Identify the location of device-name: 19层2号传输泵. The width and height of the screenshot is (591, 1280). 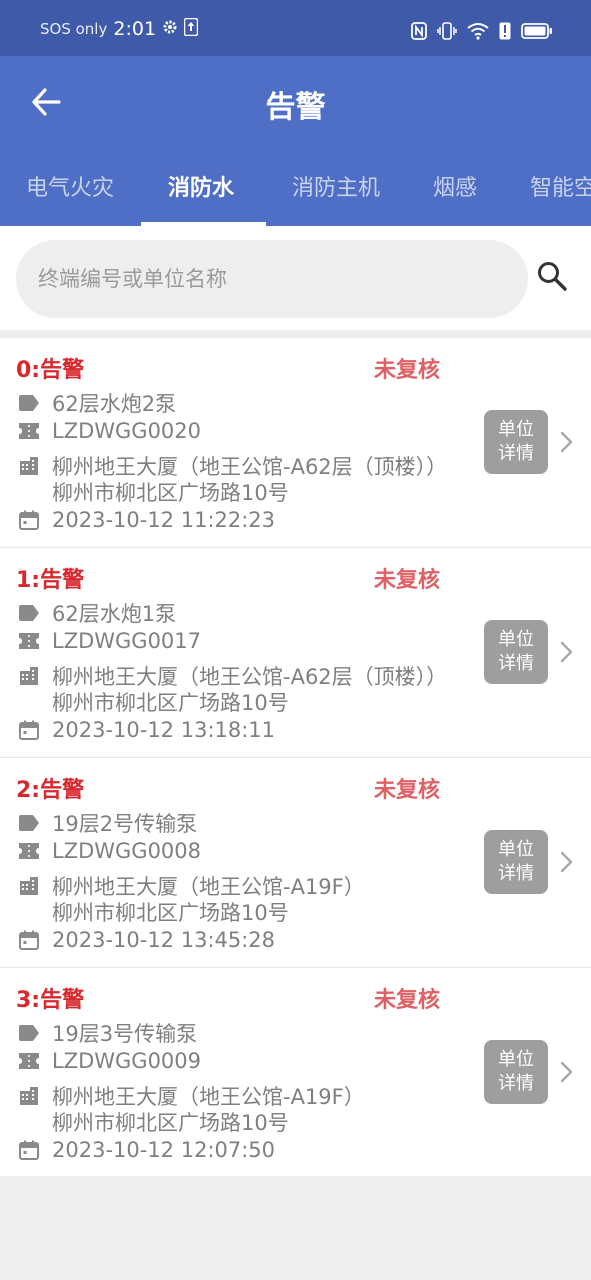
(125, 824).